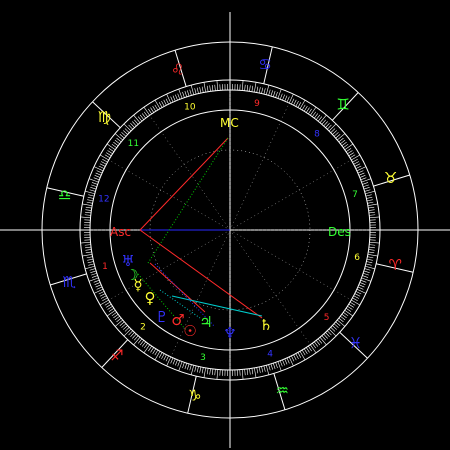 Image resolution: width=450 pixels, height=450 pixels. What do you see at coordinates (120, 232) in the screenshot?
I see `asc-label: Asc` at bounding box center [120, 232].